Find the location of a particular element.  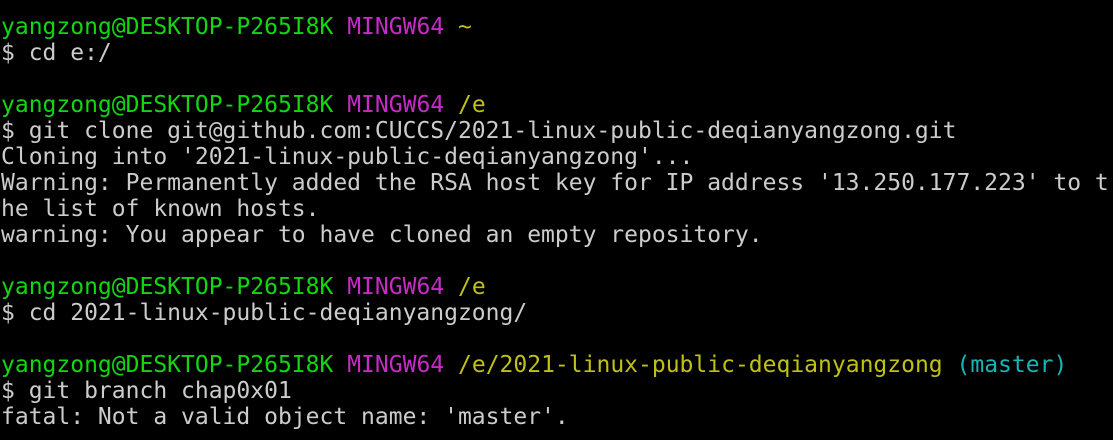

command-line: $ git branch chap0x01 is located at coordinates (555, 391).